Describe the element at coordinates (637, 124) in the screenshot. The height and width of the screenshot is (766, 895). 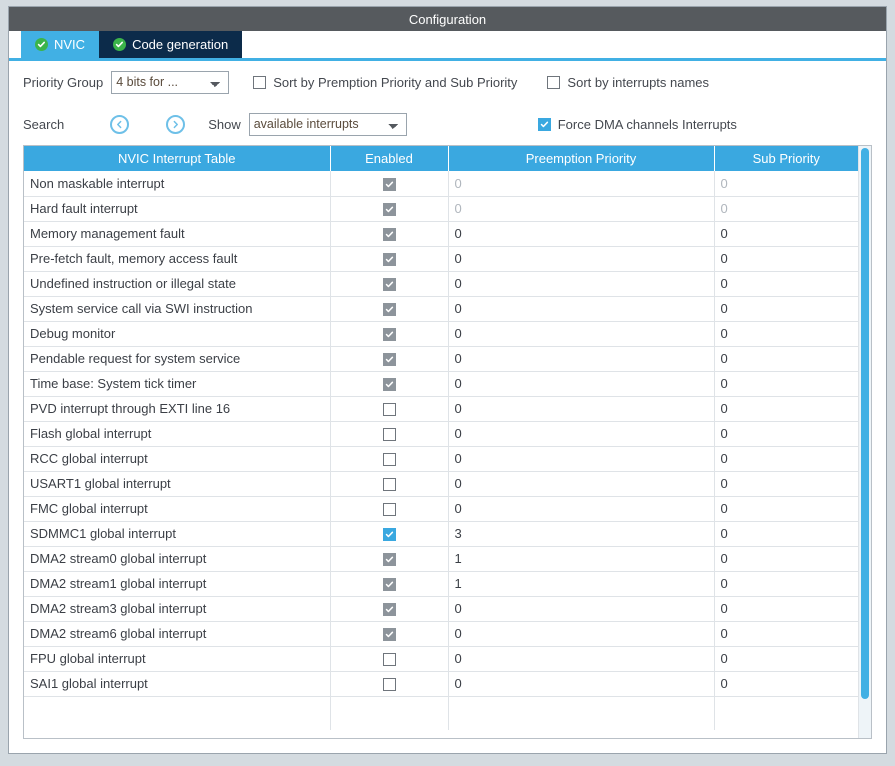
I see `force-dma-checkbox: Force DMA channels Interrupts` at that location.